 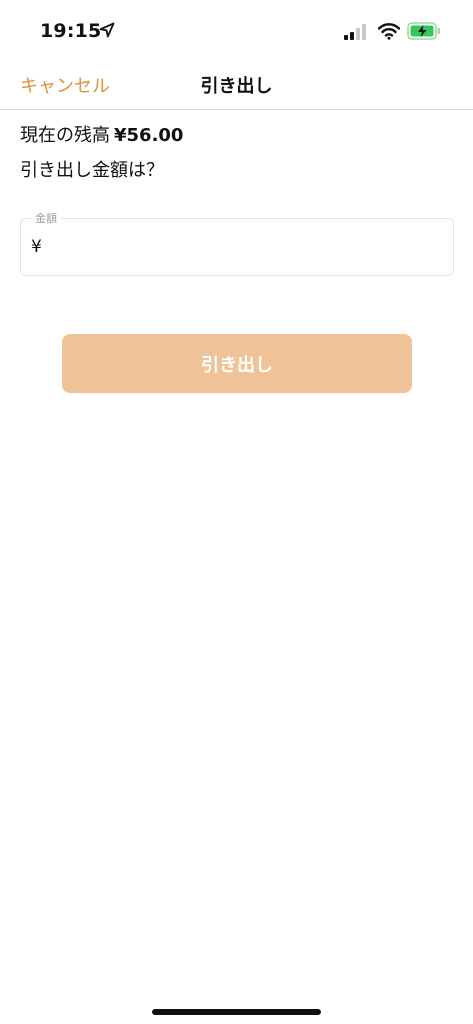 I want to click on amount-input, so click(x=237, y=247).